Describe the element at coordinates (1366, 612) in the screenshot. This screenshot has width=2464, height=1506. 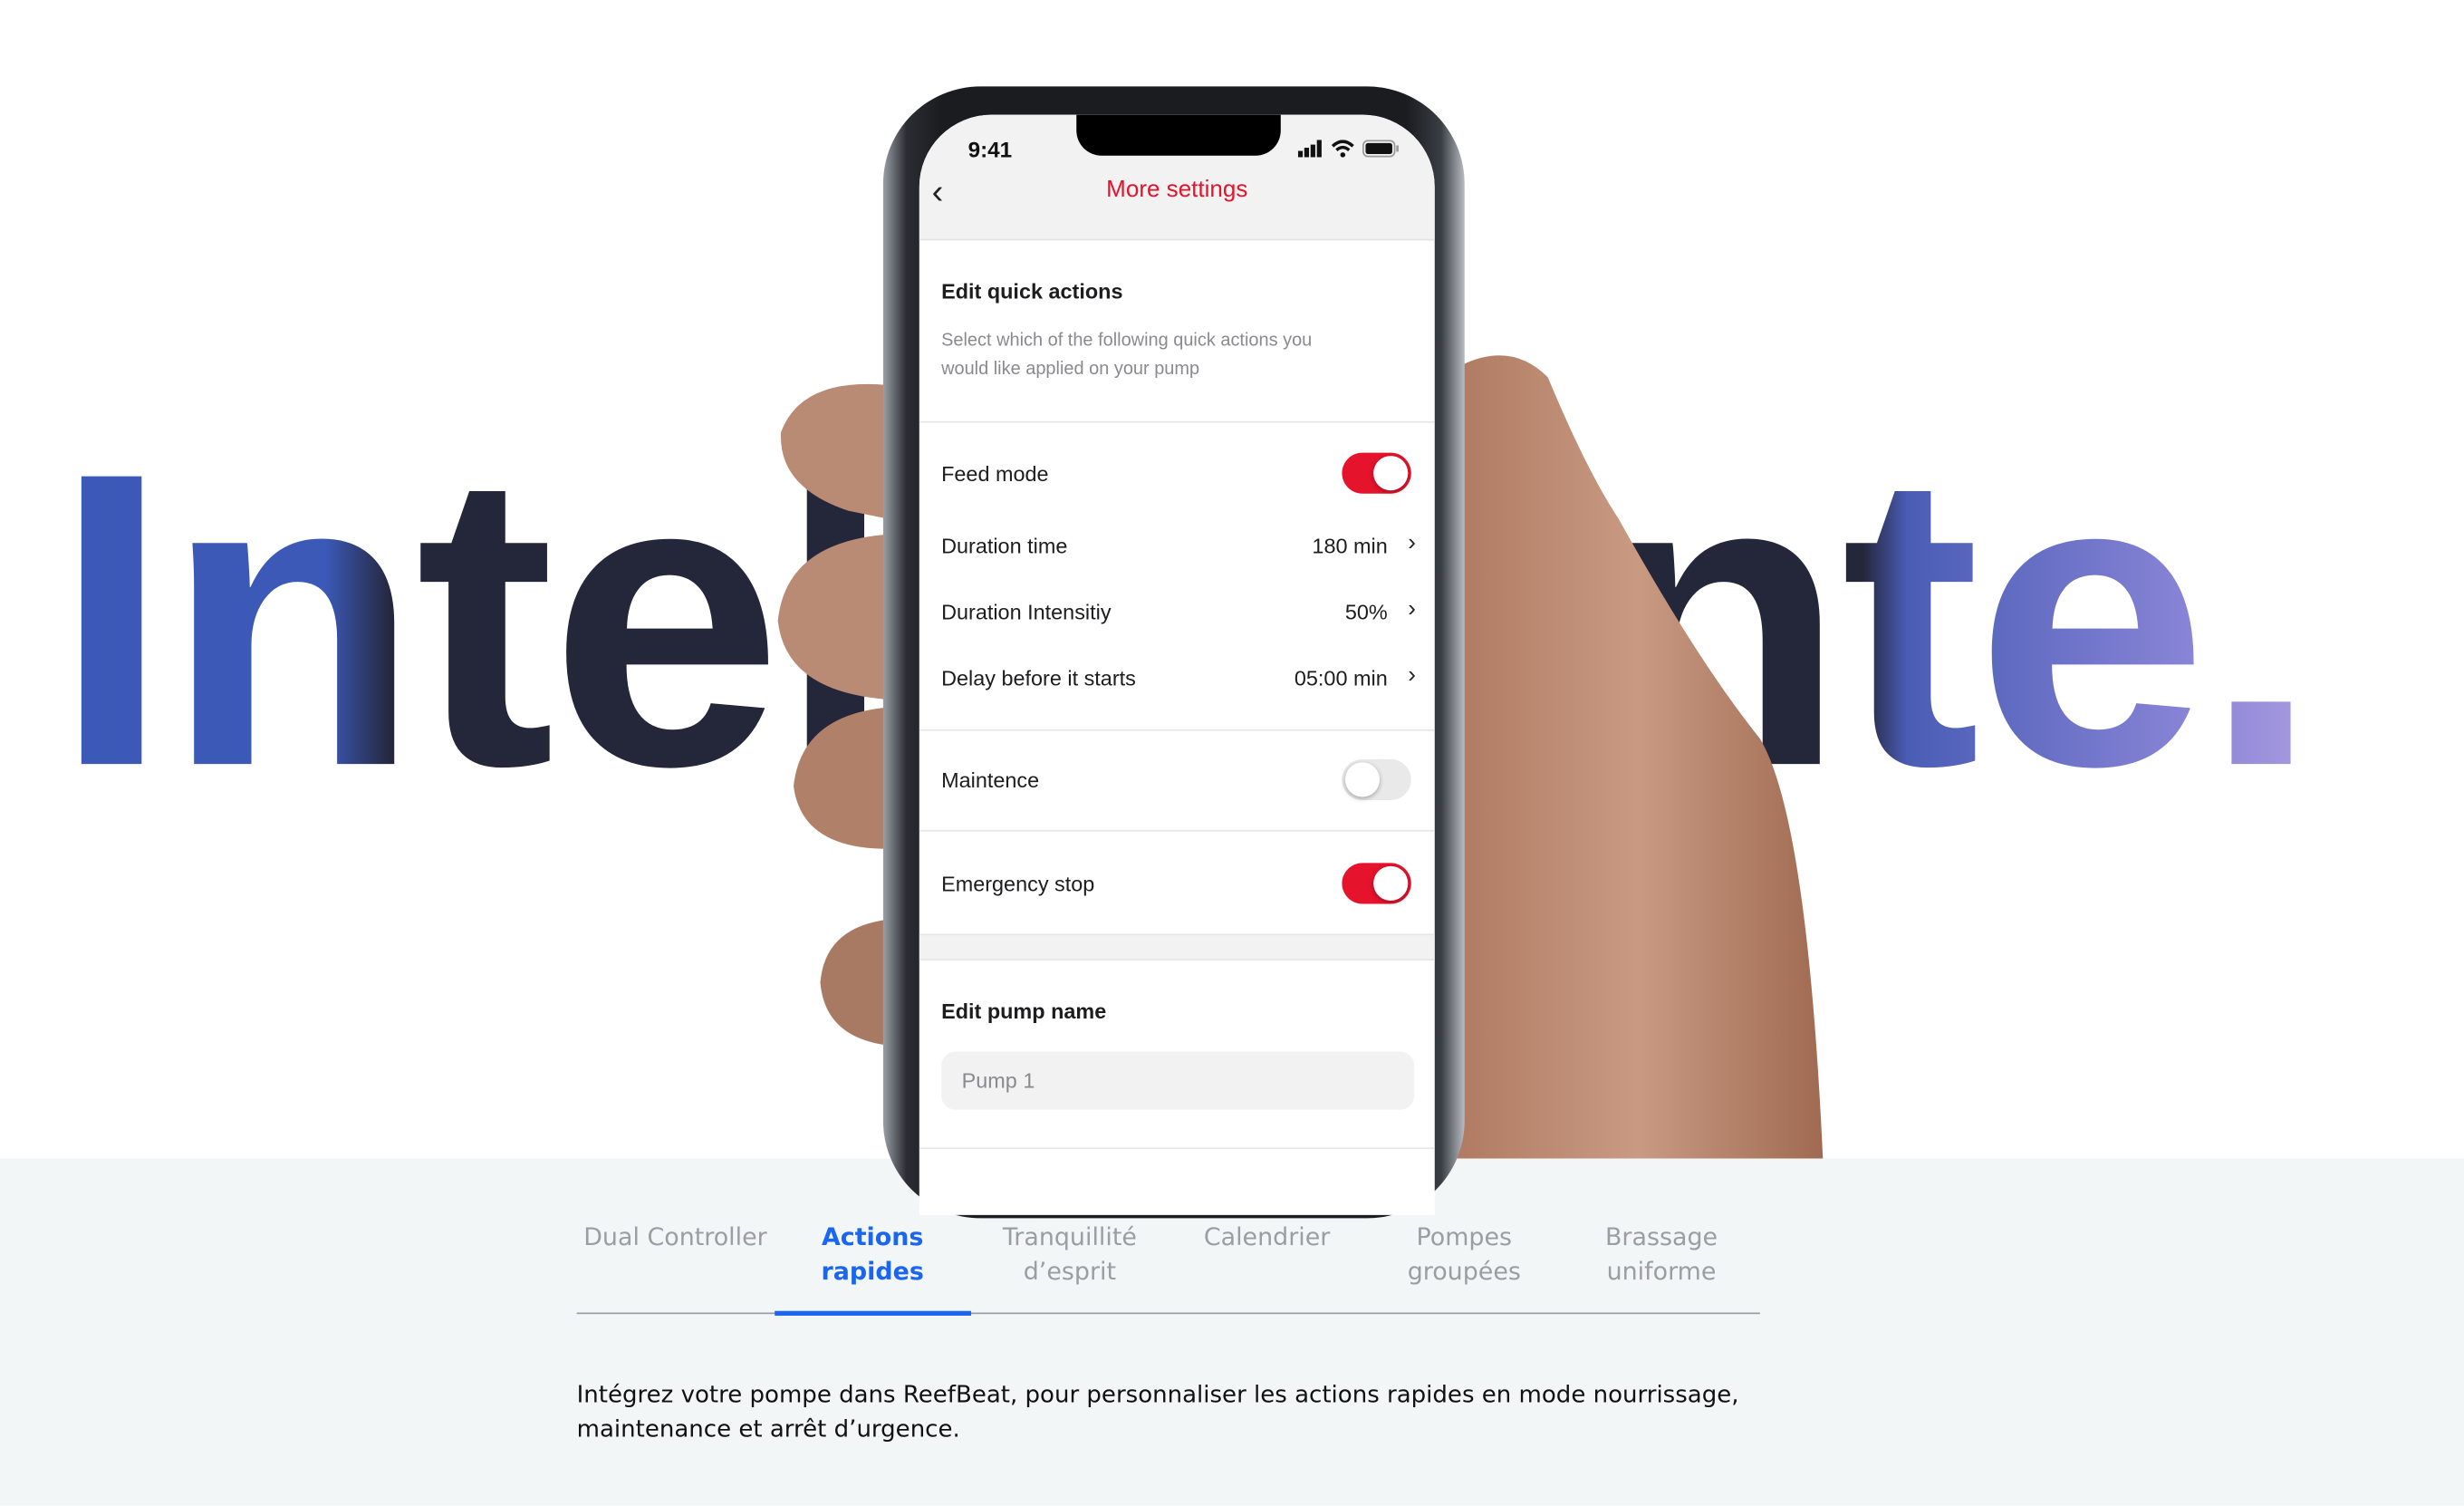
I see `row-value: 50%` at that location.